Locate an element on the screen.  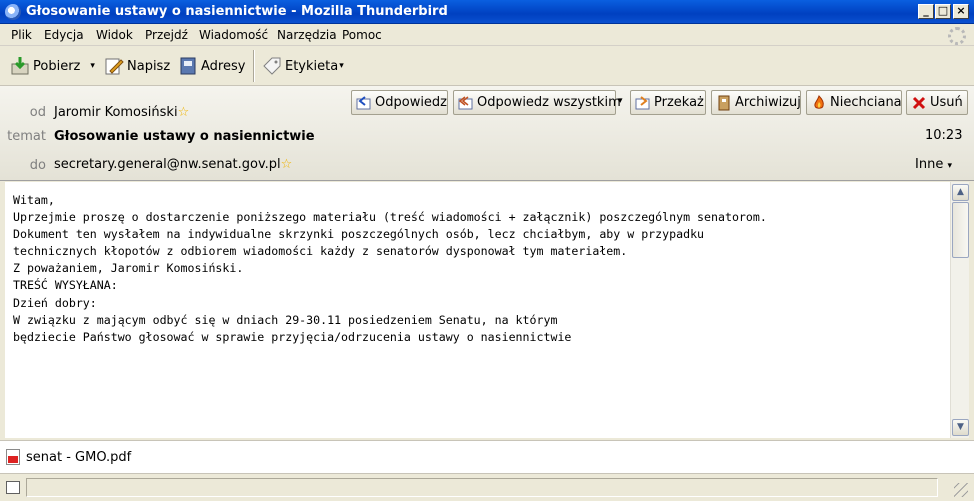
reply-all-dropdown-icon: ▾ is located at coordinates (620, 101).